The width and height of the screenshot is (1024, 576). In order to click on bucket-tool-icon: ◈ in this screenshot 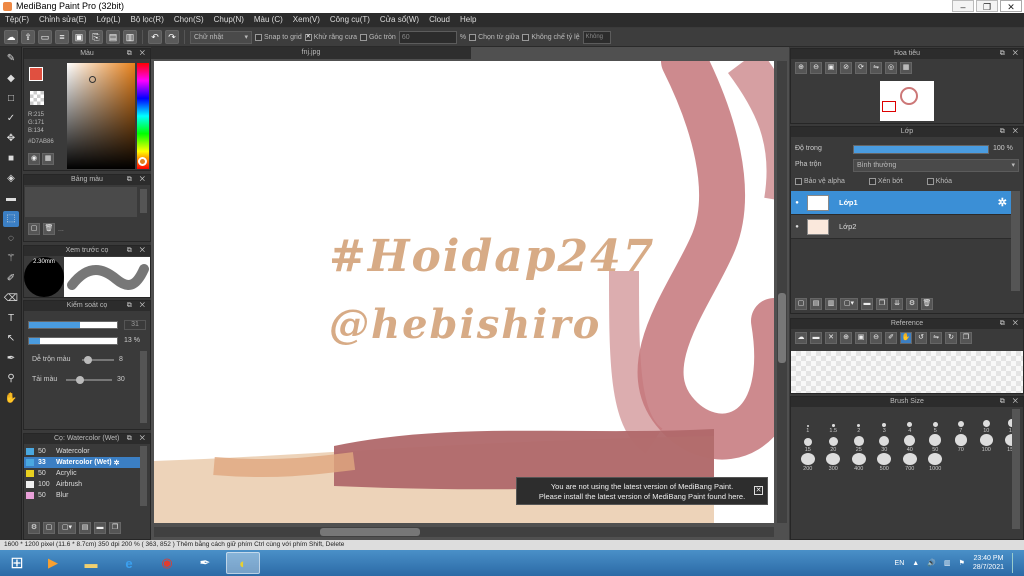, I will do `click(11, 179)`.